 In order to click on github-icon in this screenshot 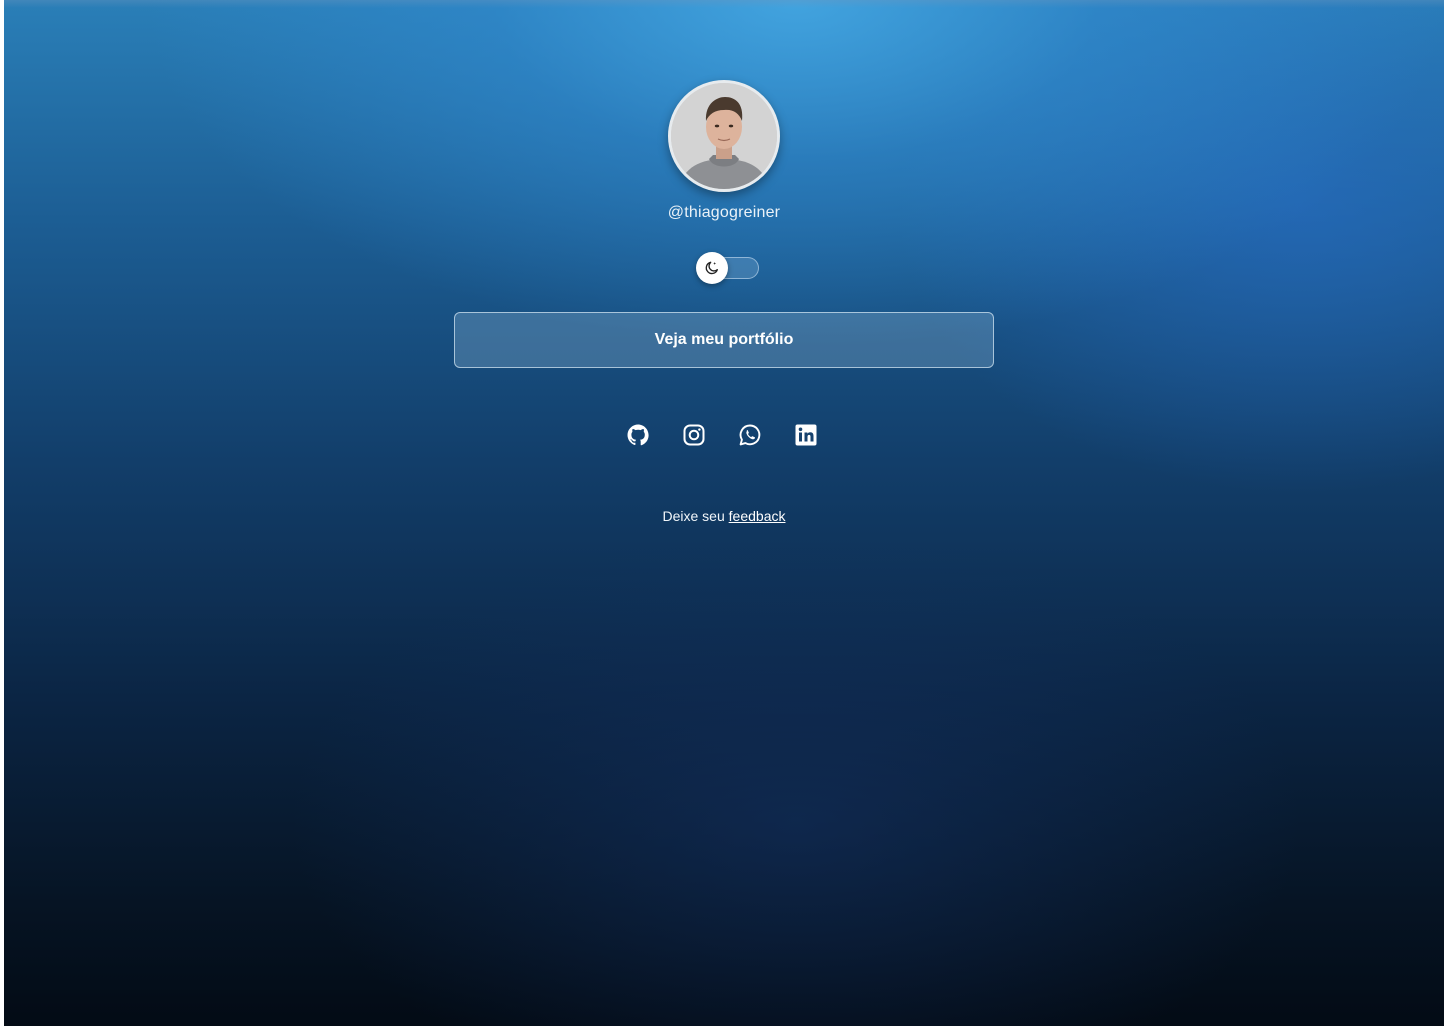, I will do `click(638, 435)`.